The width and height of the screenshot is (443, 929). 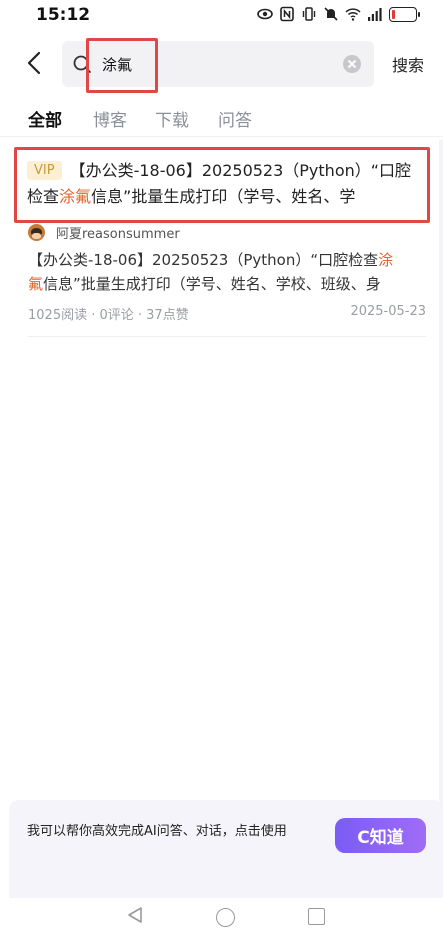 I want to click on search-box, so click(x=218, y=64).